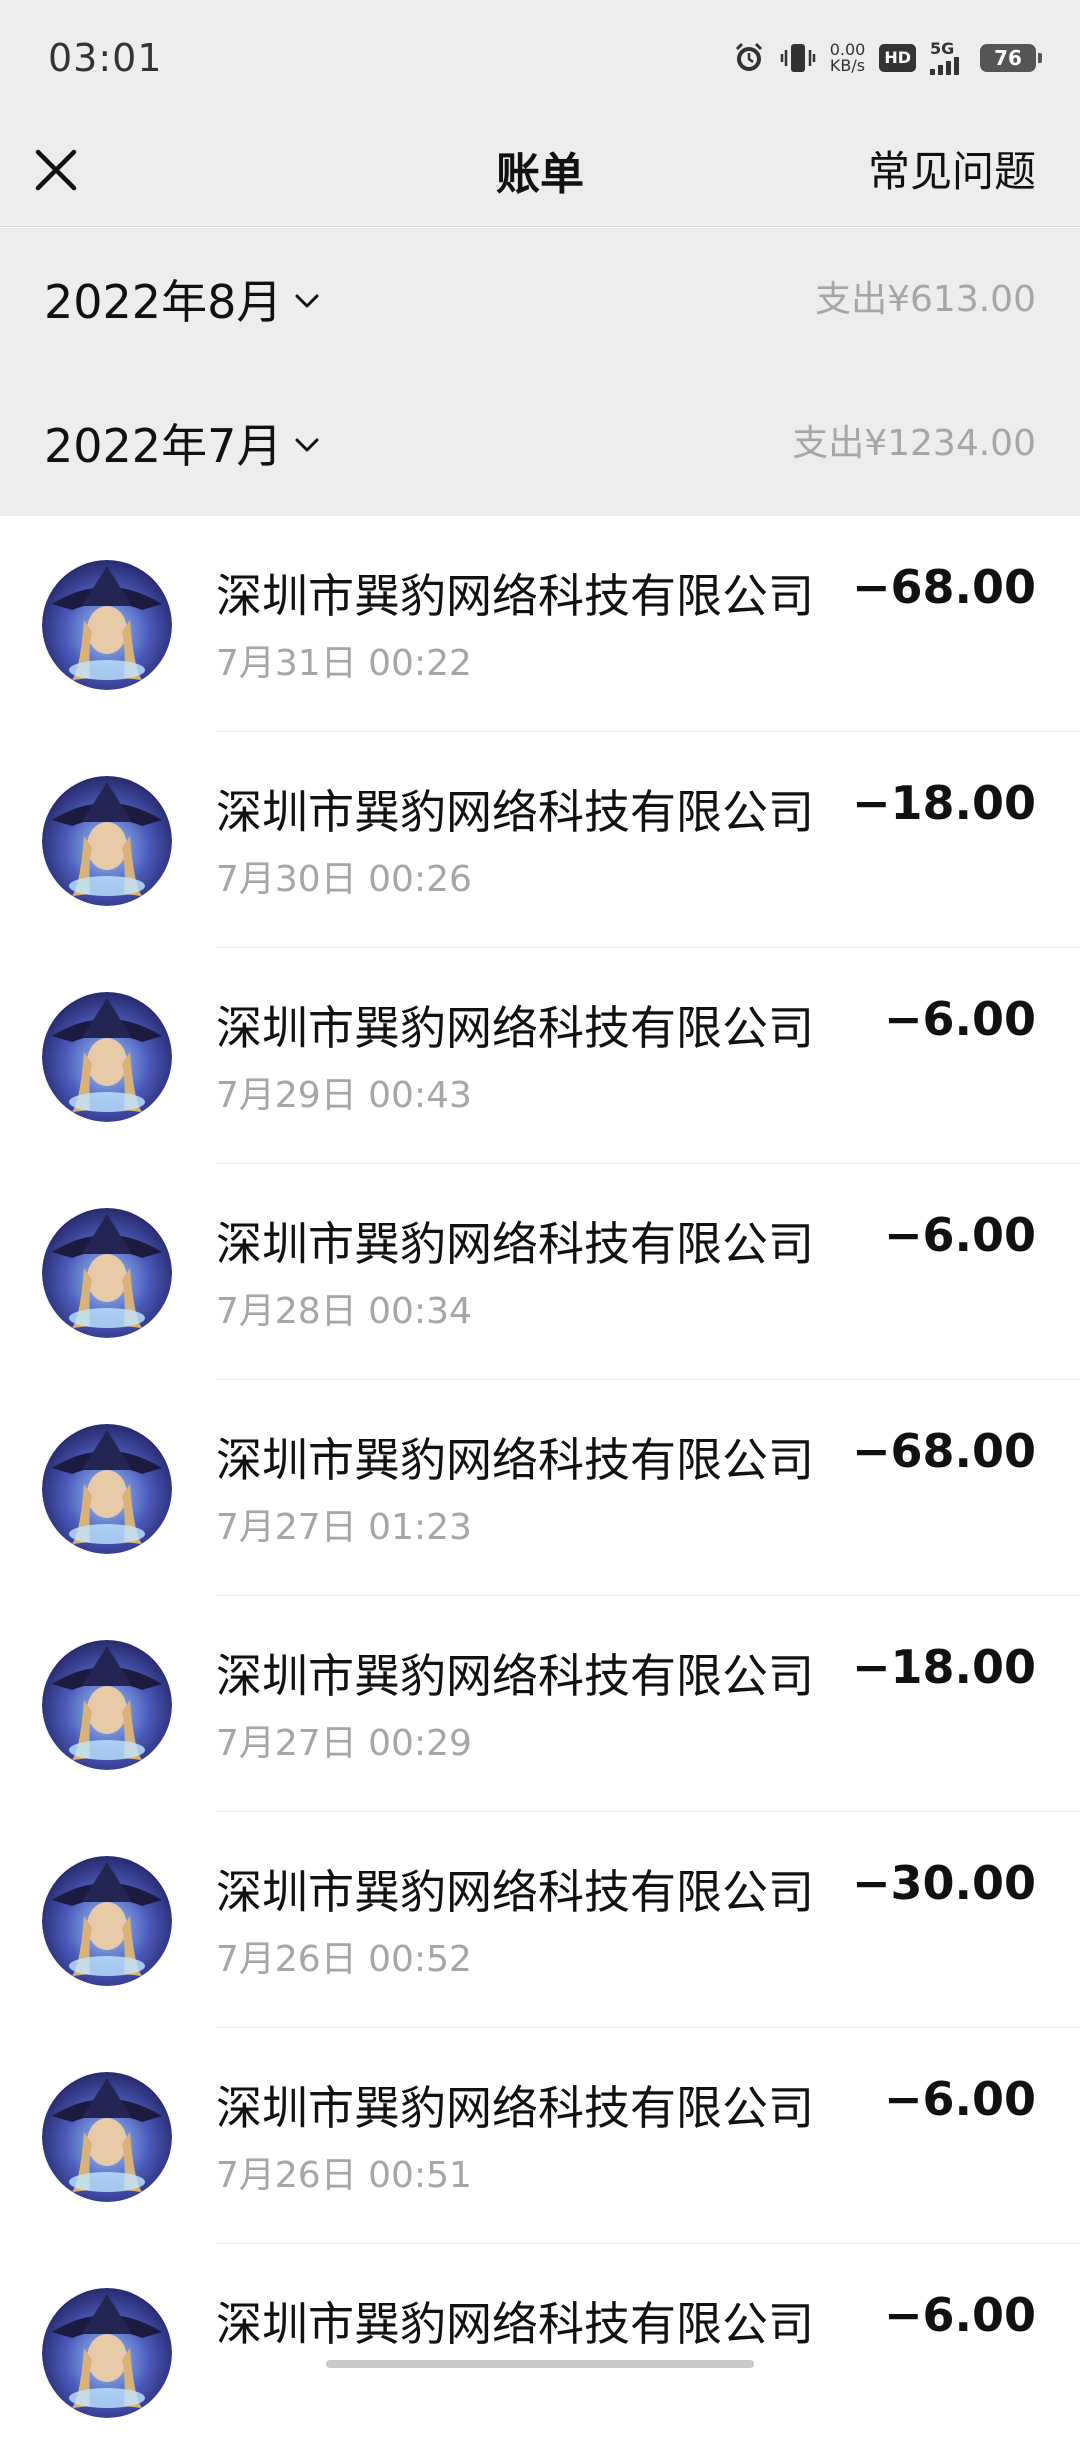 Image resolution: width=1080 pixels, height=2460 pixels. I want to click on hd-badge: HD, so click(897, 58).